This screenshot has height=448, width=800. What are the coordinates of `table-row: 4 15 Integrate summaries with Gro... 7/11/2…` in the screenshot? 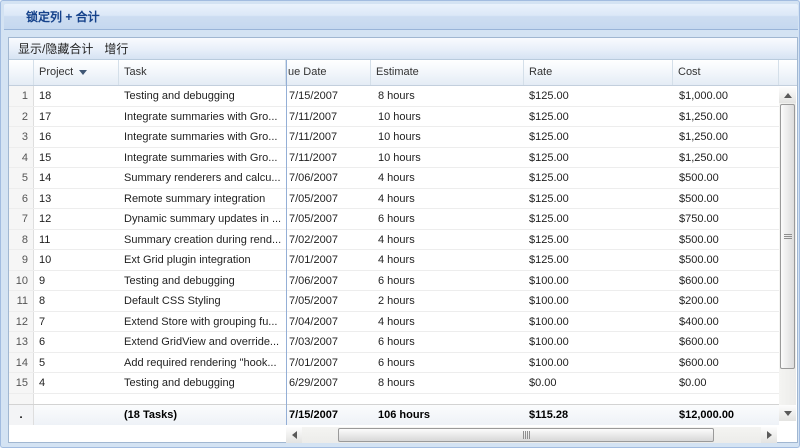 It's located at (394, 157).